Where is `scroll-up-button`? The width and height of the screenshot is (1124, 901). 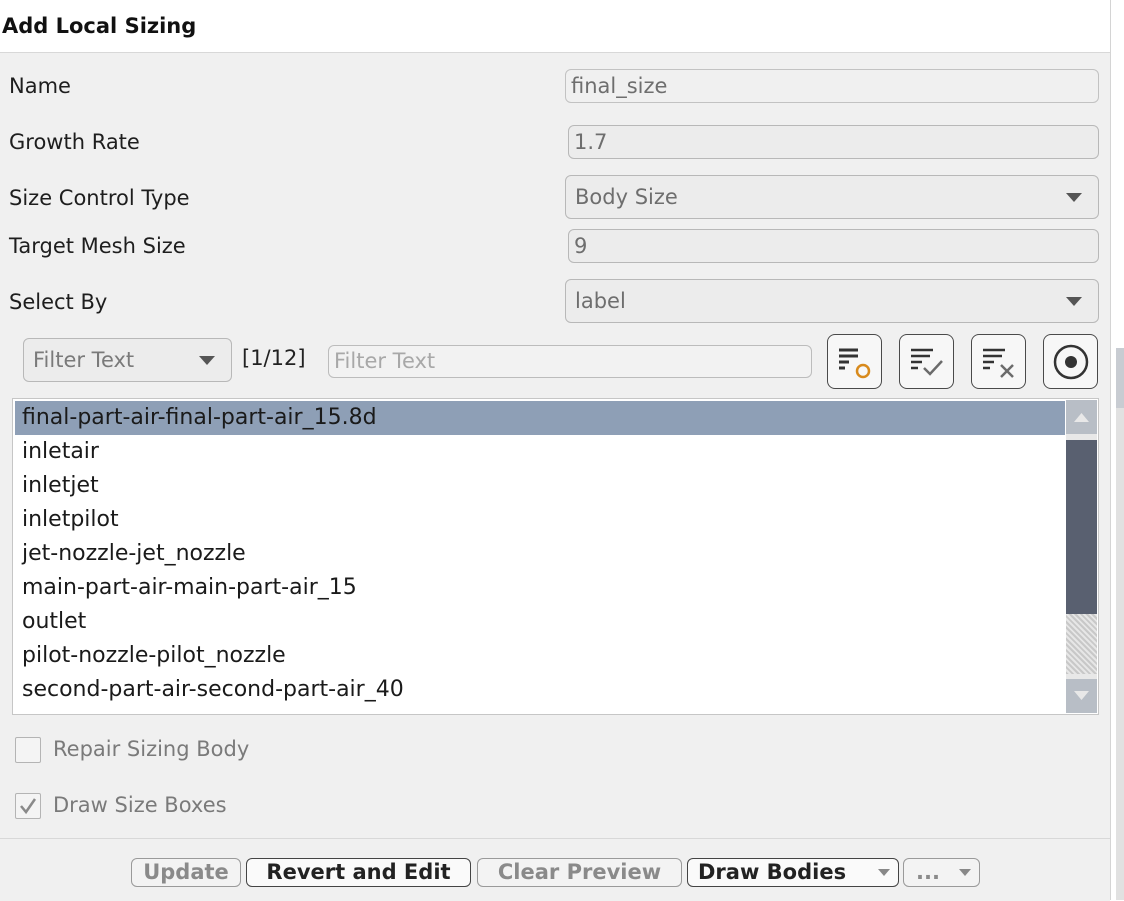 scroll-up-button is located at coordinates (1081, 417).